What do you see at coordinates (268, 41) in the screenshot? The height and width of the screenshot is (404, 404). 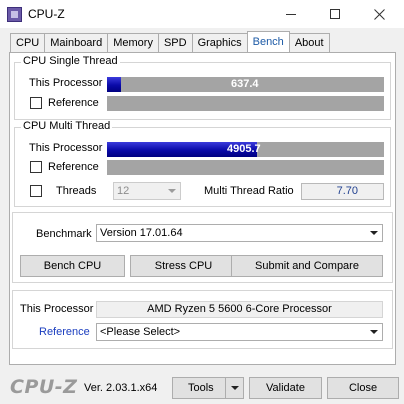 I see `tab-bench: Bench` at bounding box center [268, 41].